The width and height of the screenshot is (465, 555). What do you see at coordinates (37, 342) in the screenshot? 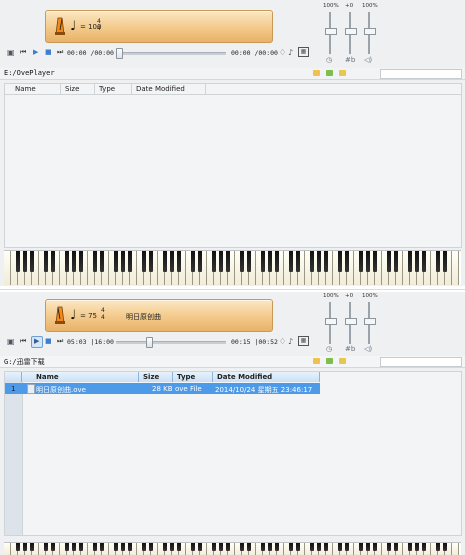
I see `pause-button: ▶` at bounding box center [37, 342].